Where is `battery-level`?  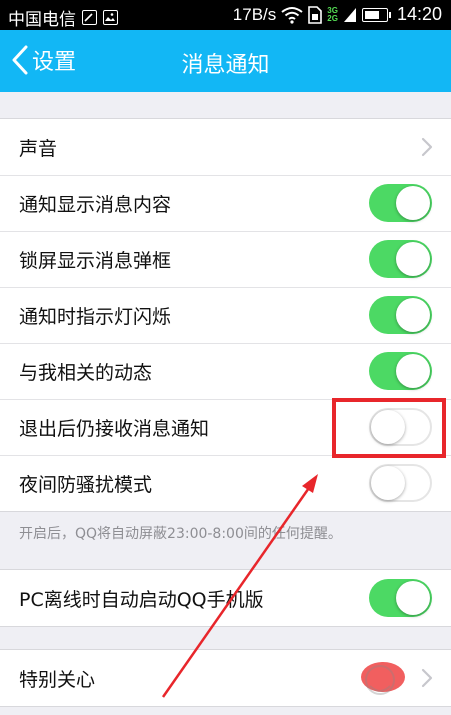
battery-level is located at coordinates (371, 14).